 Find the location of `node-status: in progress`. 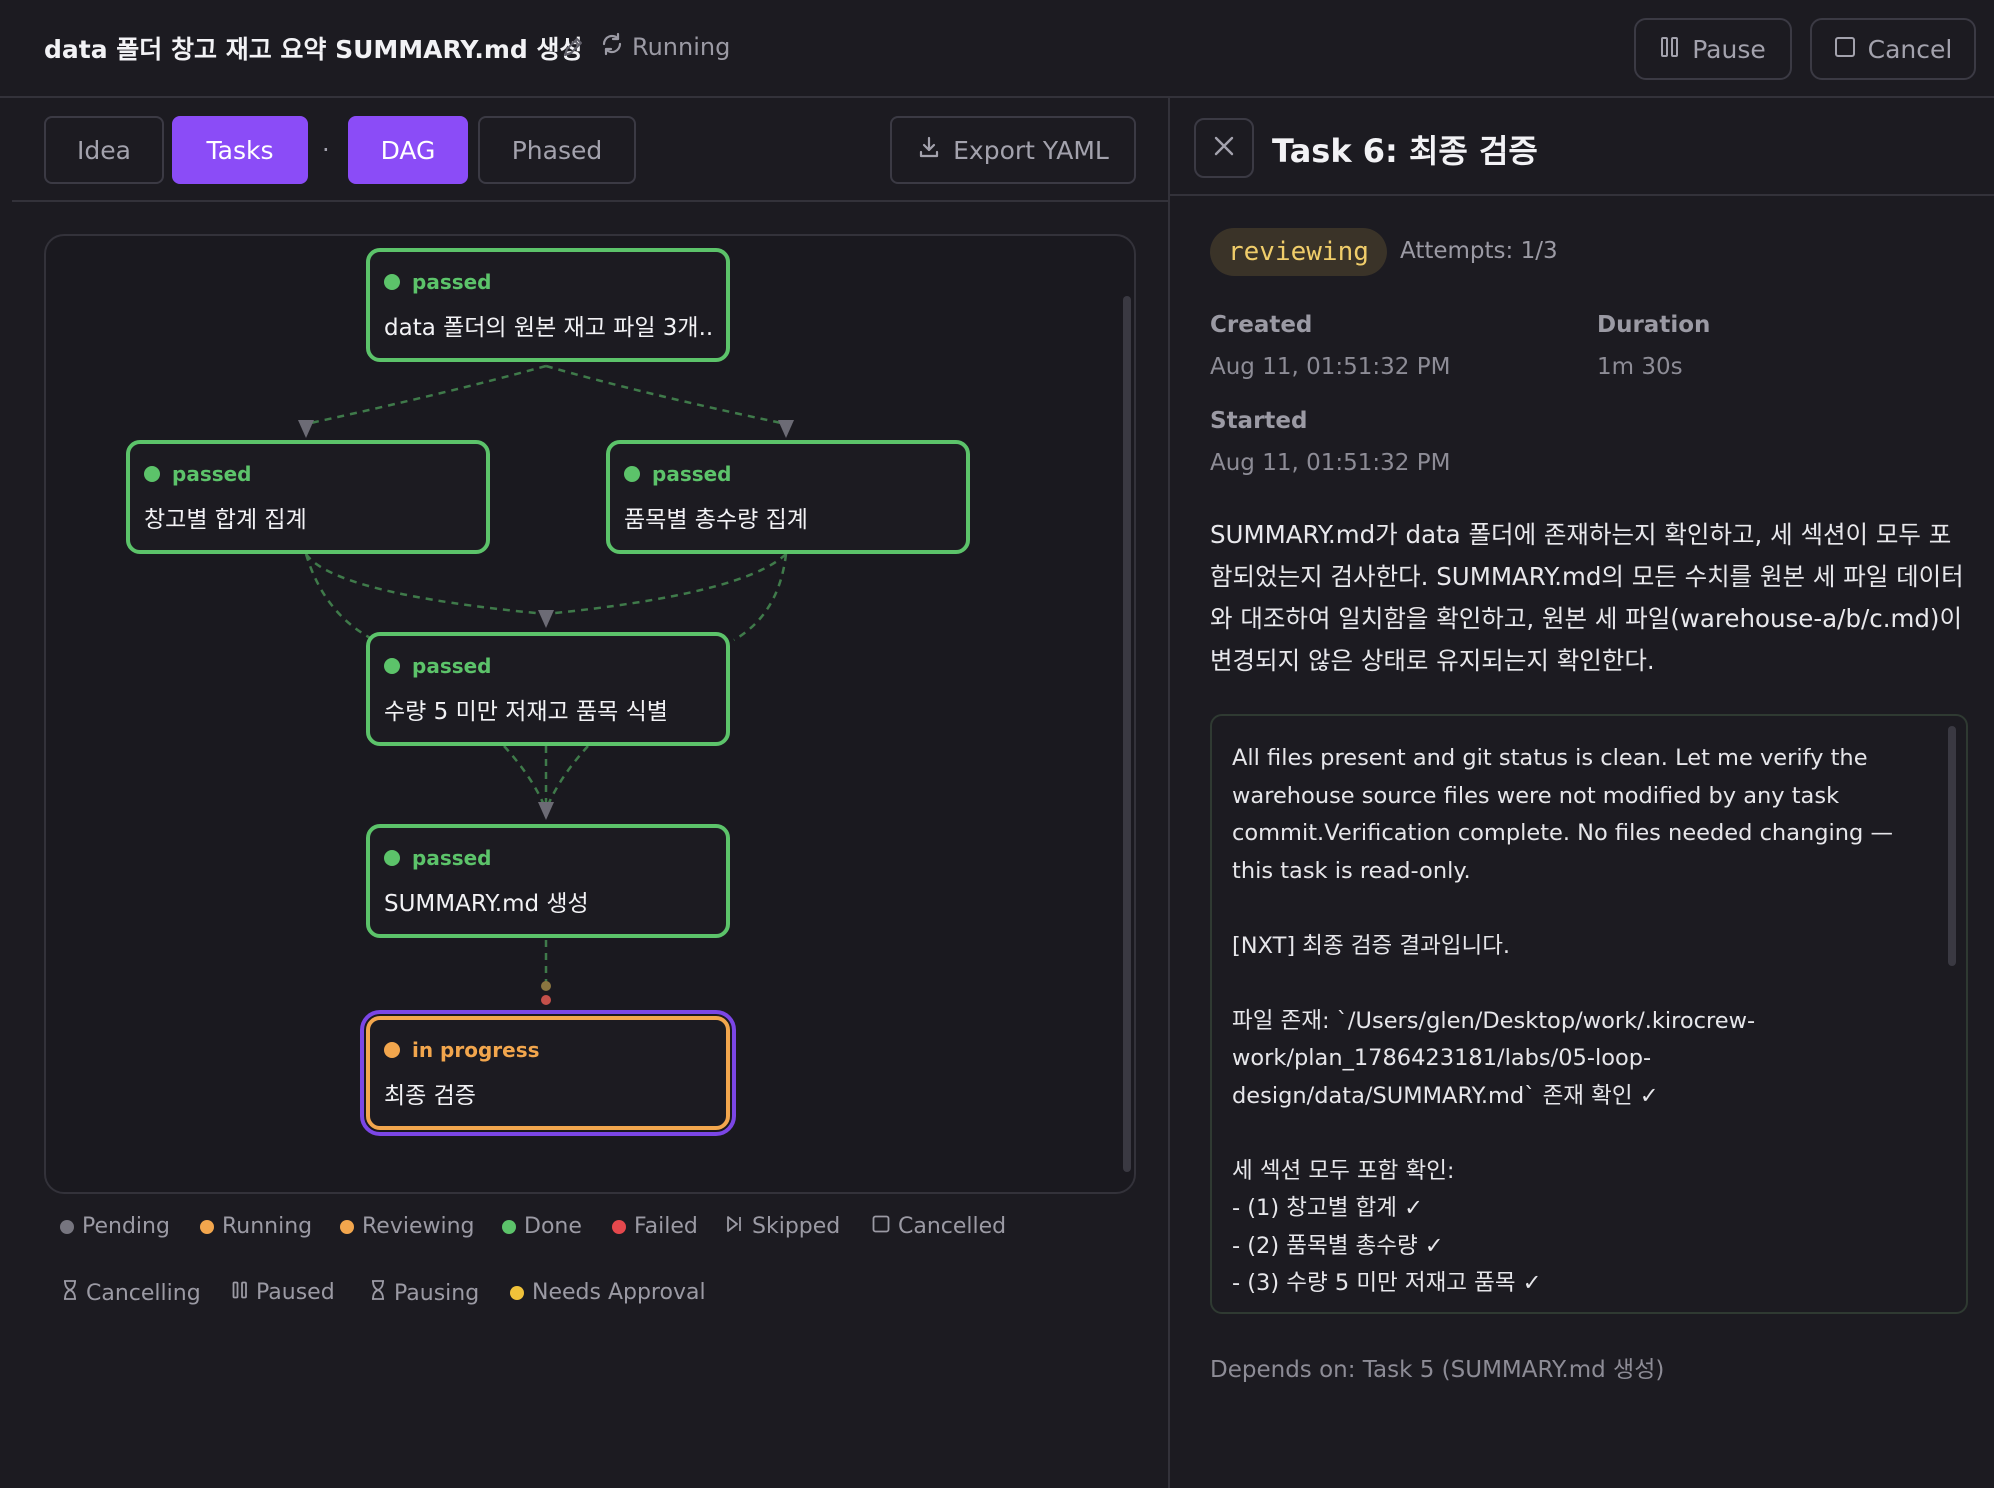

node-status: in progress is located at coordinates (548, 1050).